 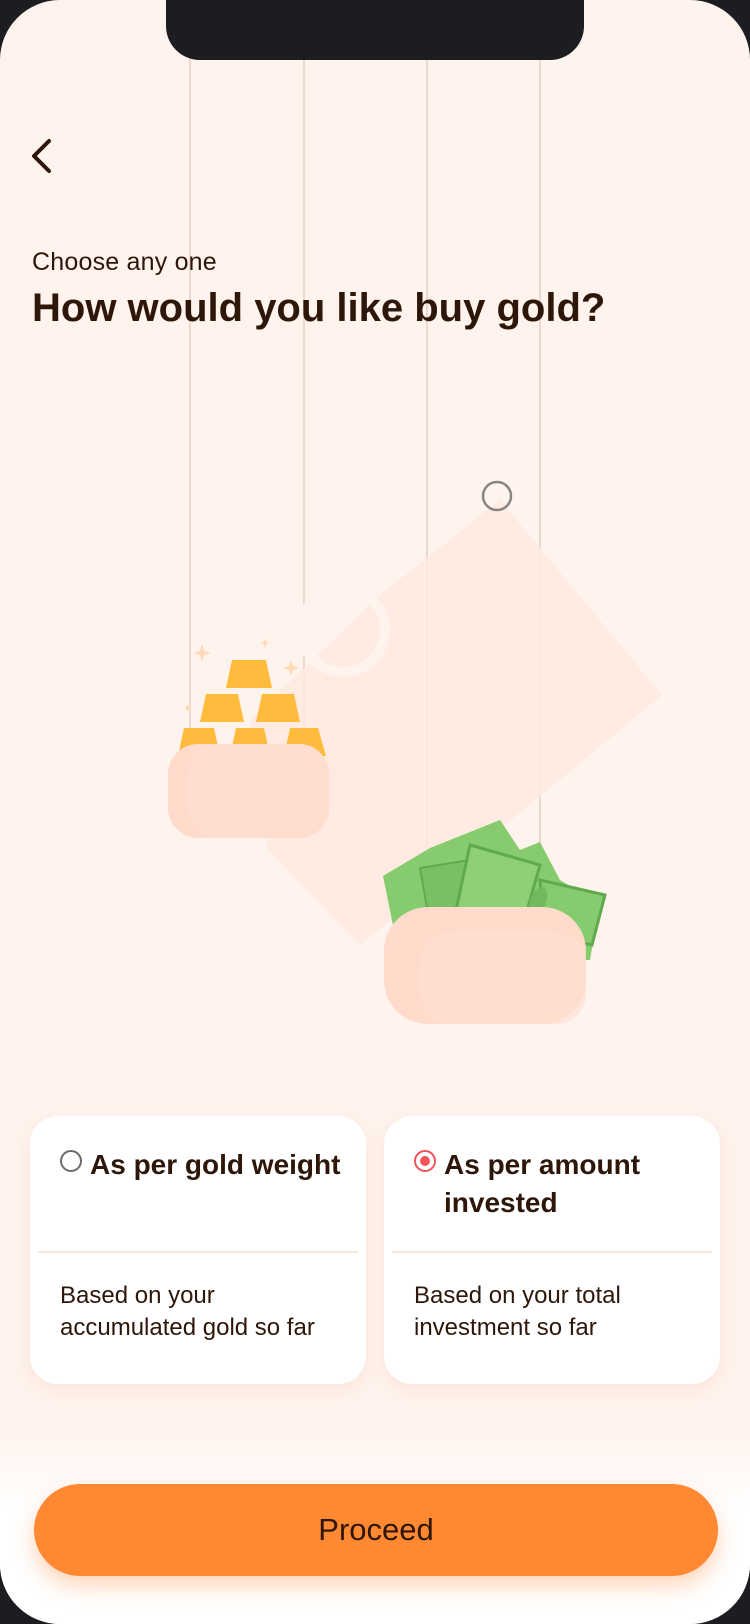 What do you see at coordinates (517, 1311) in the screenshot?
I see `option-description: Based on your total investment so far` at bounding box center [517, 1311].